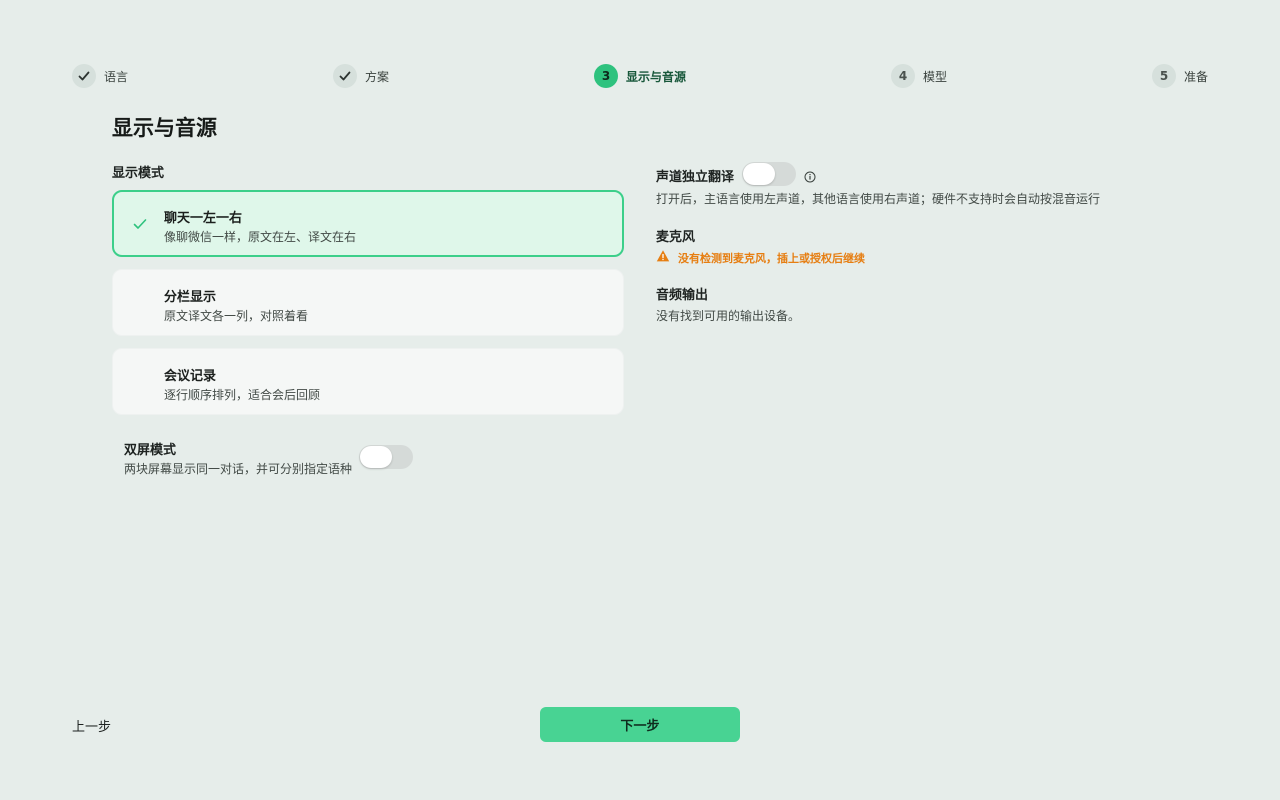 The width and height of the screenshot is (1280, 800). Describe the element at coordinates (164, 128) in the screenshot. I see `page-title: 显示与音源` at that location.